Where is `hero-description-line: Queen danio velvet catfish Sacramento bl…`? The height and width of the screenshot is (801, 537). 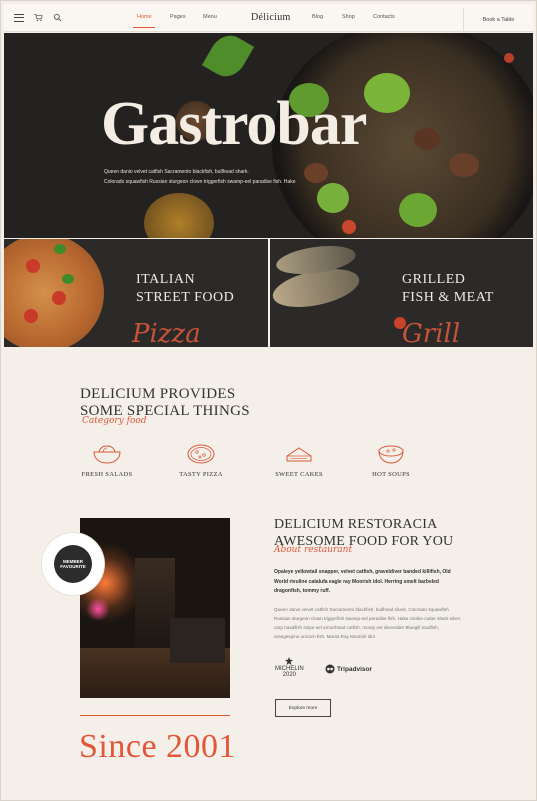 hero-description-line: Queen danio velvet catfish Sacramento bl… is located at coordinates (176, 172).